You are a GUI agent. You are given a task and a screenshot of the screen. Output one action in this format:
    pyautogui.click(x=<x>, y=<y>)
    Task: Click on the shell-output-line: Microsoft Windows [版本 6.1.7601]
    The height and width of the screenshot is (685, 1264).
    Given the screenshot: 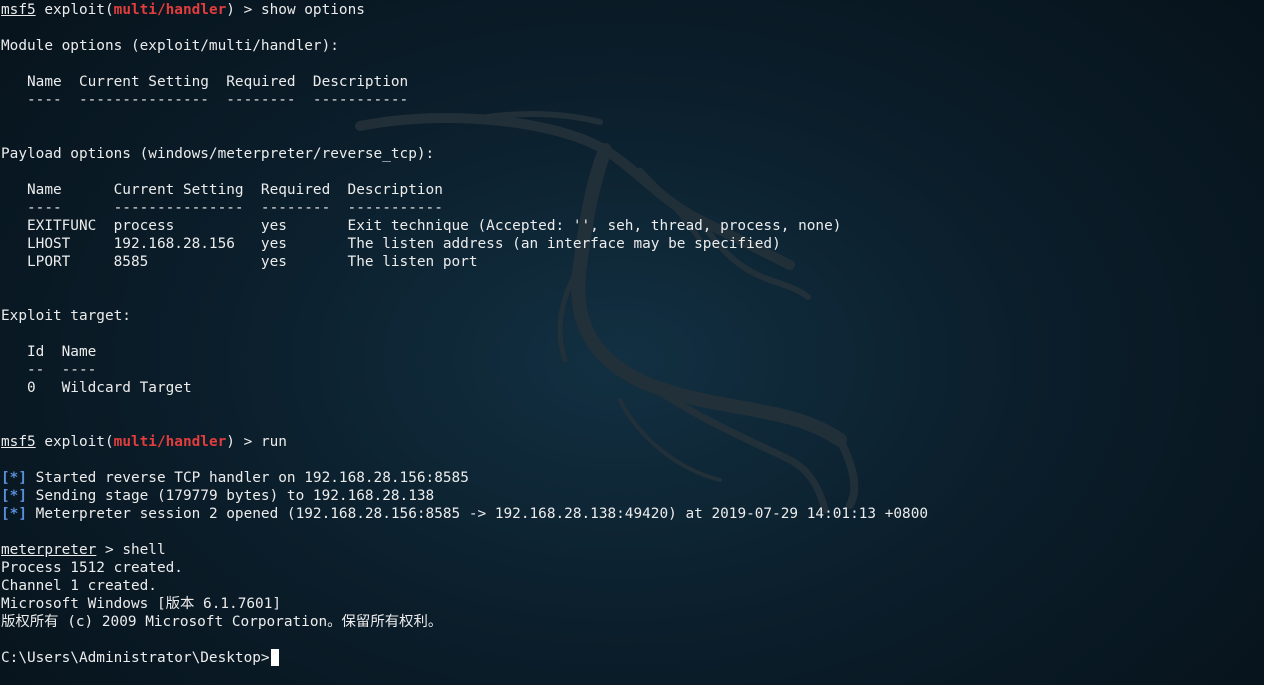 What is the action you would take?
    pyautogui.click(x=141, y=604)
    